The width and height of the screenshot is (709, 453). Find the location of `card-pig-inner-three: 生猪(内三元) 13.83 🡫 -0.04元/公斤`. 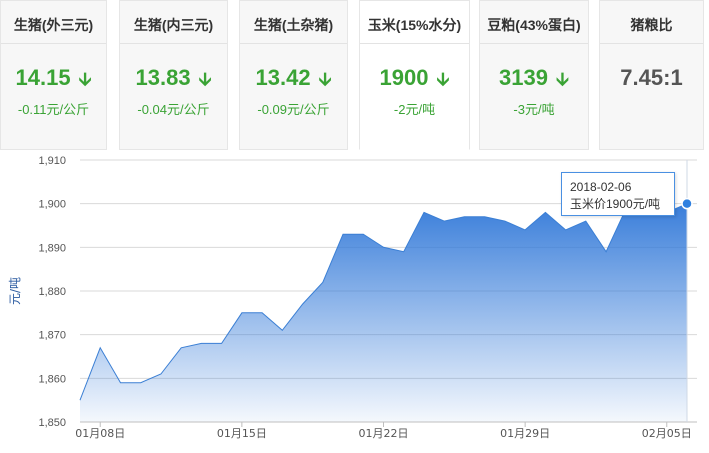

card-pig-inner-three: 生猪(内三元) 13.83 🡫 -0.04元/公斤 is located at coordinates (173, 75).